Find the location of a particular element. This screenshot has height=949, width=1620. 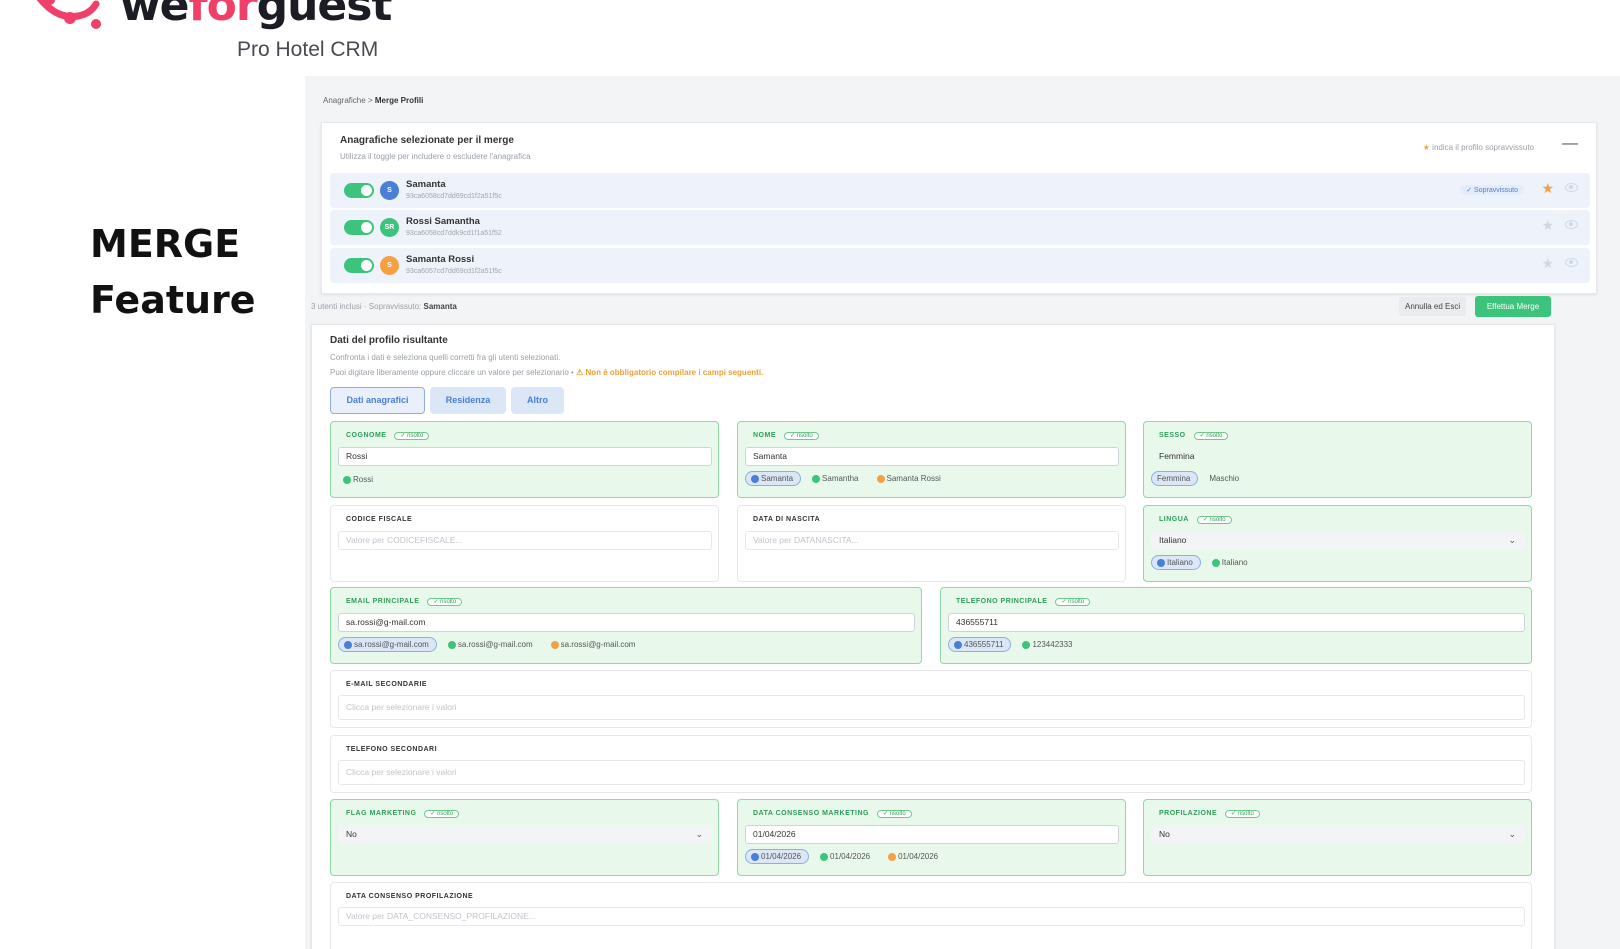

brand-logo: weforguest Pro Hotel CRM is located at coordinates (224, 33).